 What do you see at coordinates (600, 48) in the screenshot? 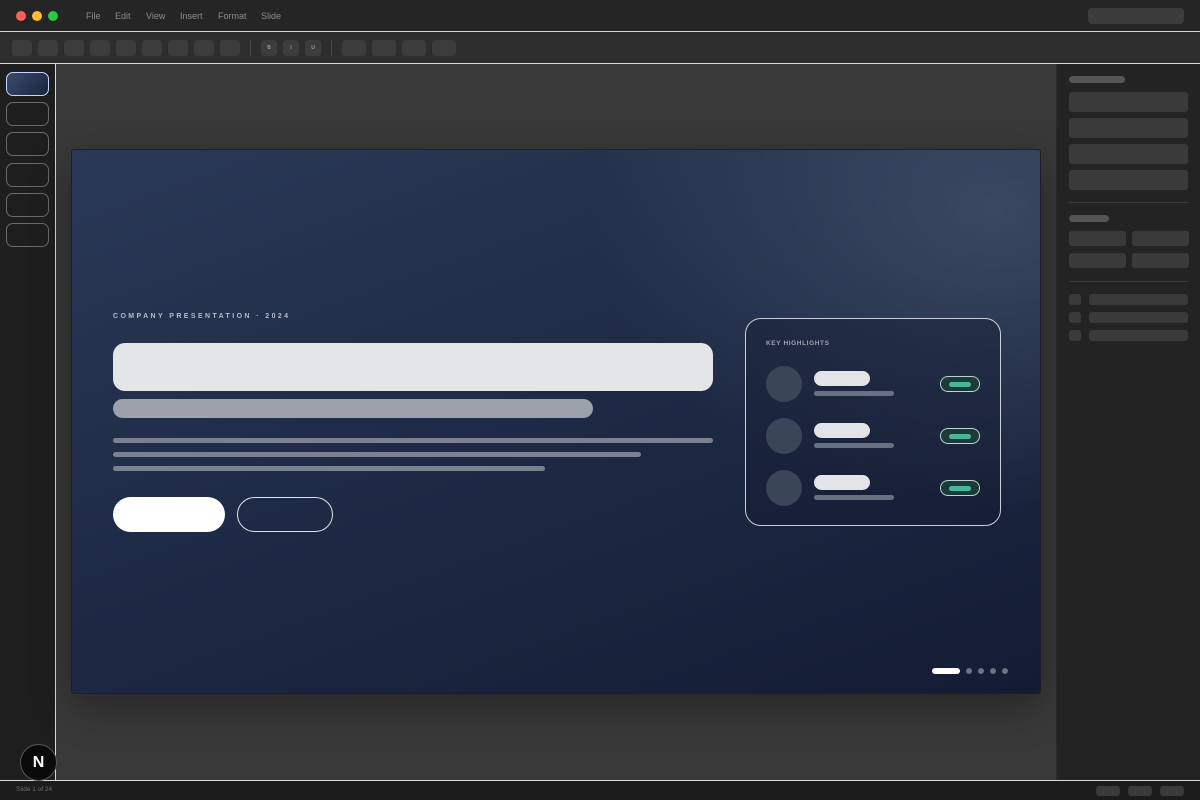
I see `toolbar: B I U` at bounding box center [600, 48].